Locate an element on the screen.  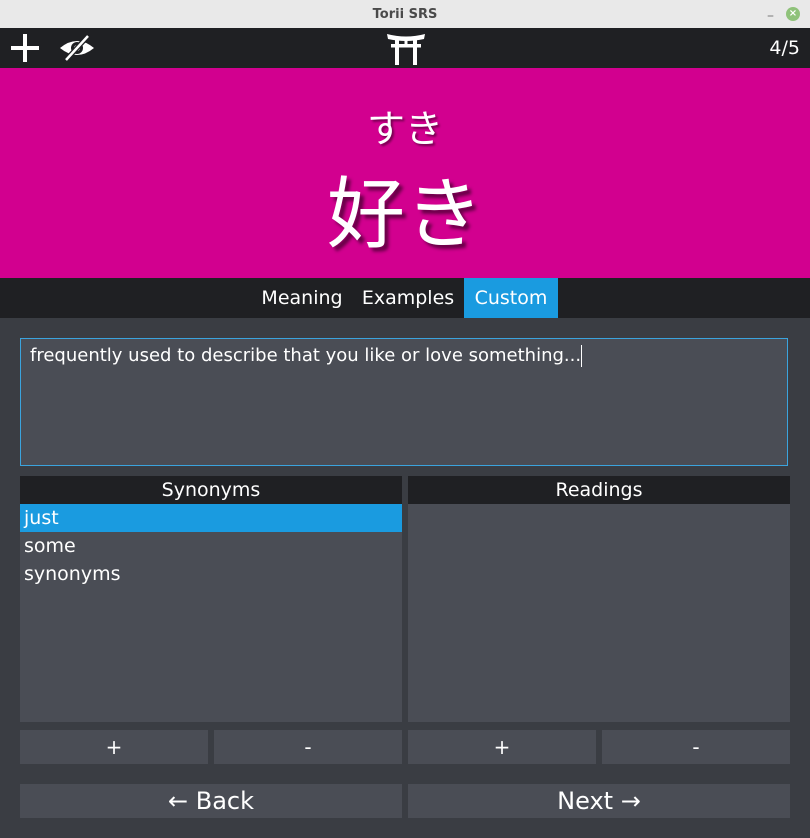
add-synonym-button: + is located at coordinates (114, 747).